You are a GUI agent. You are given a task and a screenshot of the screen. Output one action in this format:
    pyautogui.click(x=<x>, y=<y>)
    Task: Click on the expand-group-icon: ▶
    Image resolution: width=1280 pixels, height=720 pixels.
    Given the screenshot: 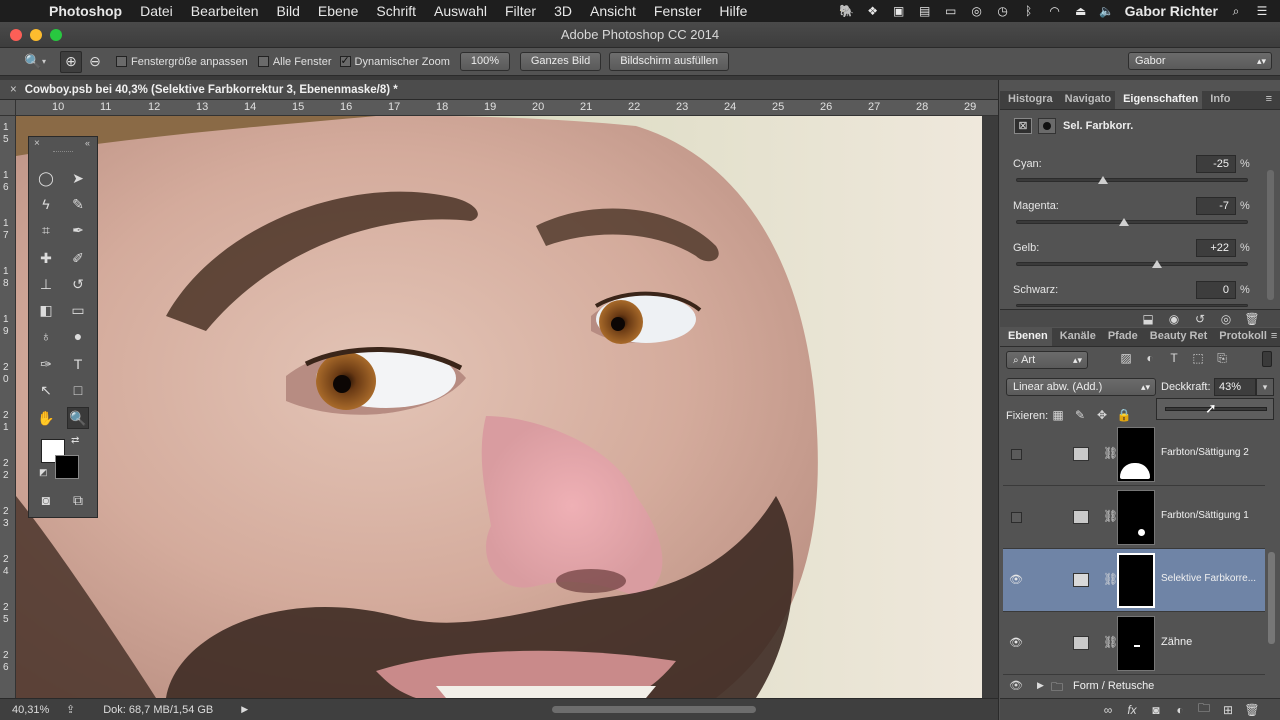 What is the action you would take?
    pyautogui.click(x=1040, y=685)
    